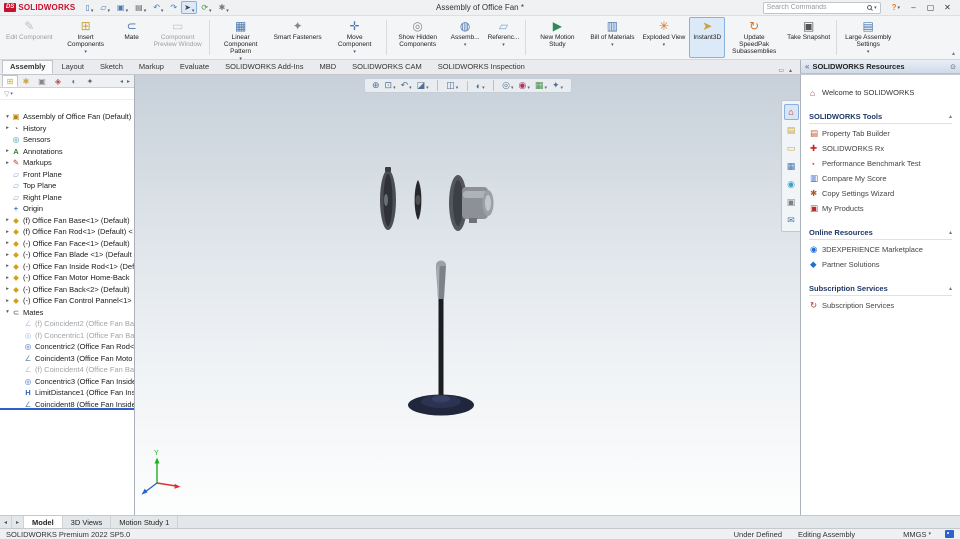 This screenshot has width=960, height=539. What do you see at coordinates (67, 175) in the screenshot?
I see `tree-item: ▱ Front Plane` at bounding box center [67, 175].